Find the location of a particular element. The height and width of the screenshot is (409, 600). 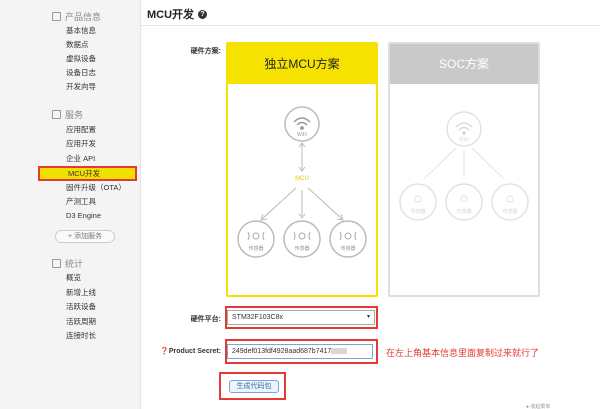

section-services: 服务 is located at coordinates (67, 114).